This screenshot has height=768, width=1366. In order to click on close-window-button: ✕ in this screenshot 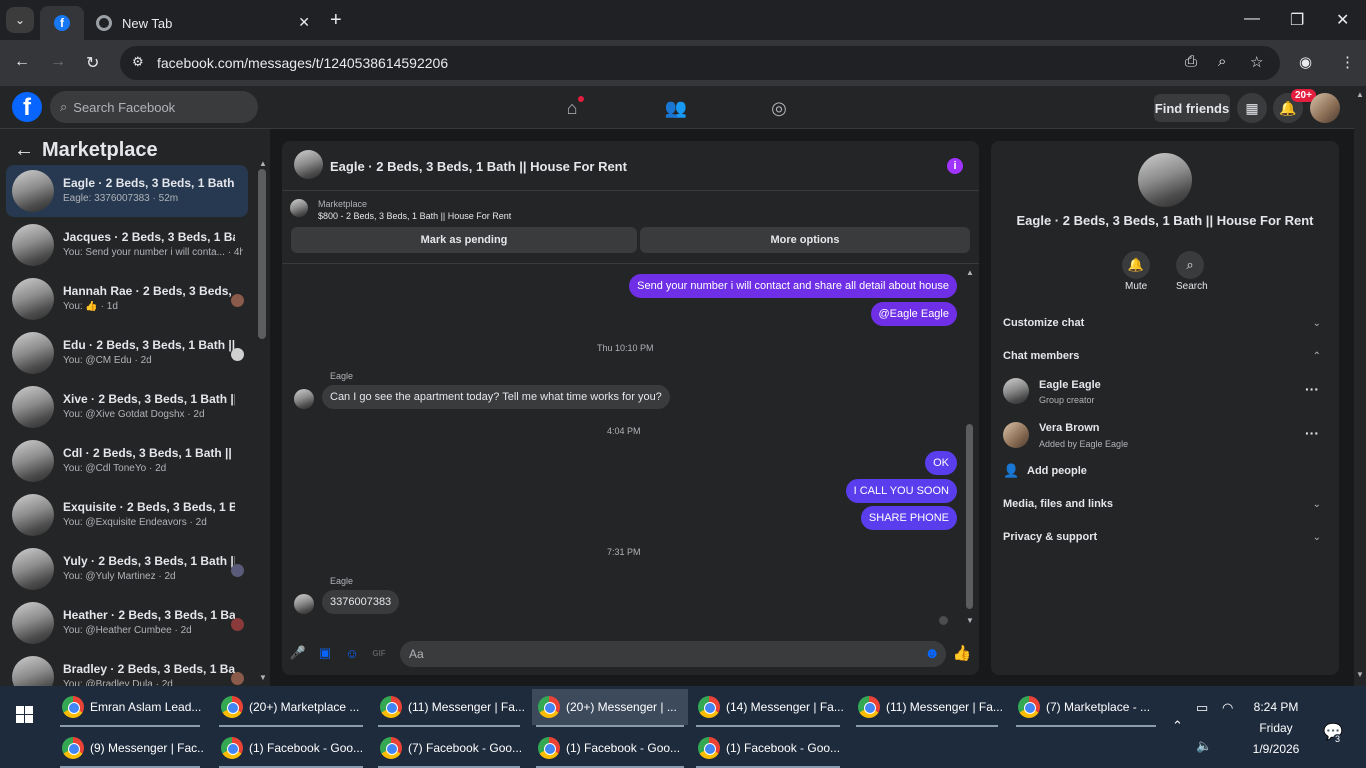, I will do `click(1342, 20)`.